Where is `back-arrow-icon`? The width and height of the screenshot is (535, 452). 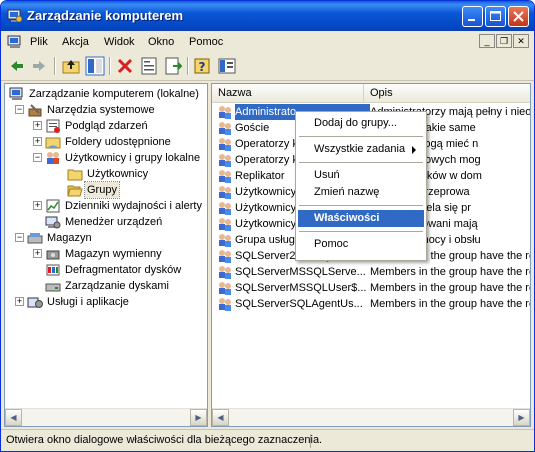 back-arrow-icon is located at coordinates (17, 66).